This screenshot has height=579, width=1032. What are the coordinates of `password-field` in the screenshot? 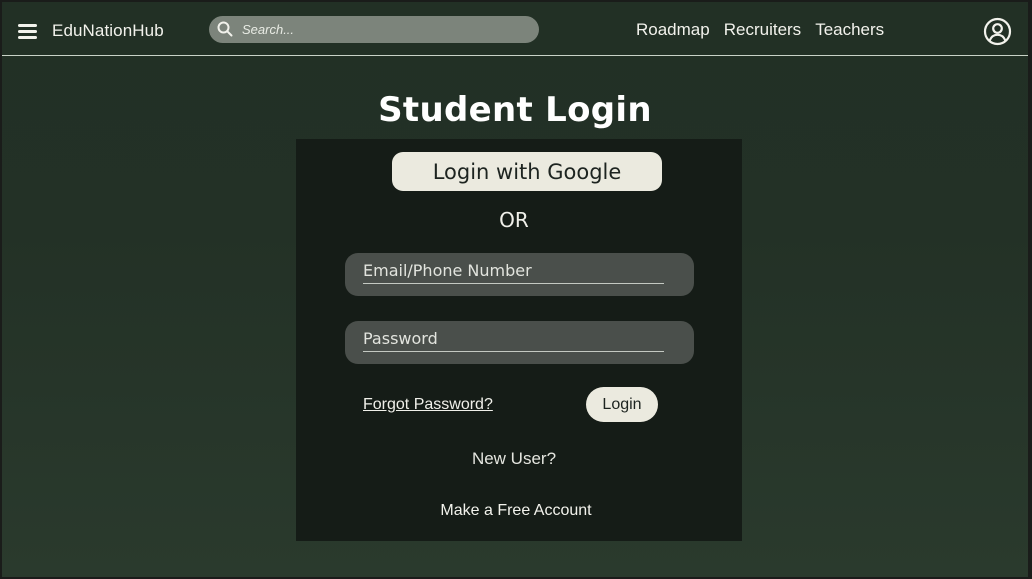 It's located at (519, 342).